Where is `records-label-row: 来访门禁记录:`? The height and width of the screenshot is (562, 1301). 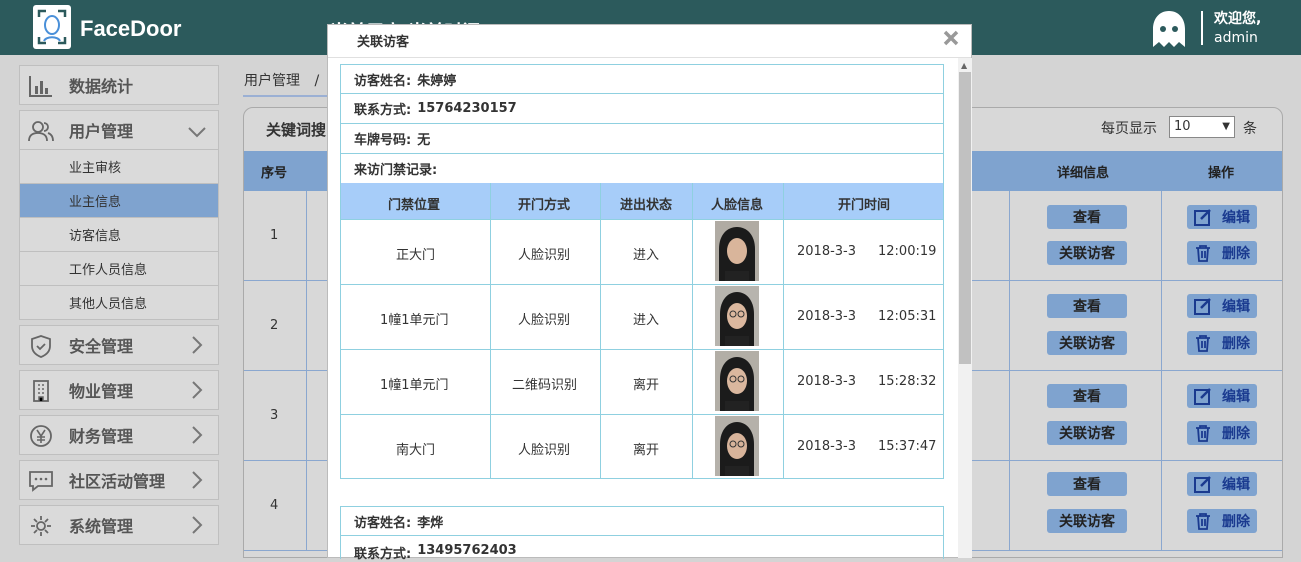
records-label-row: 来访门禁记录: is located at coordinates (642, 169).